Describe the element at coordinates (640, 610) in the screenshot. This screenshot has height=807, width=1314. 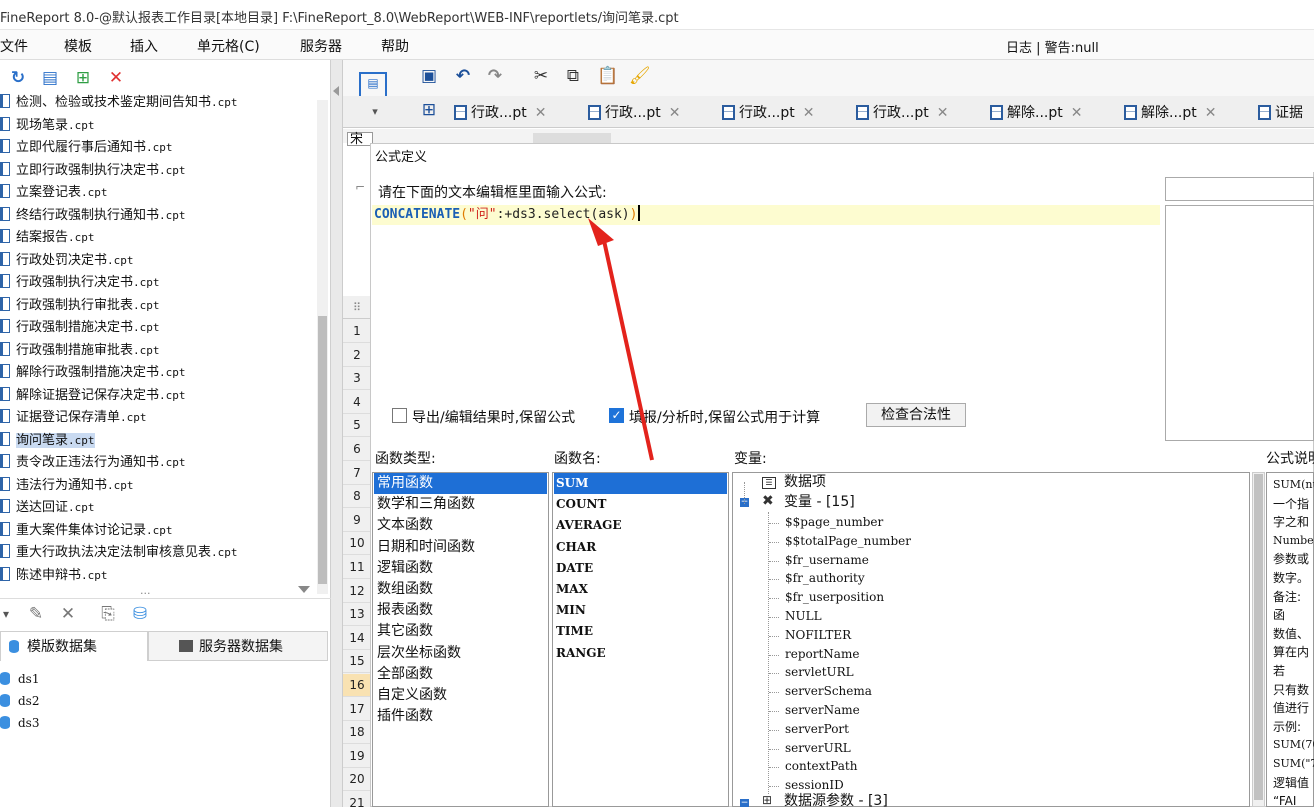
I see `function-name-item: MIN` at that location.